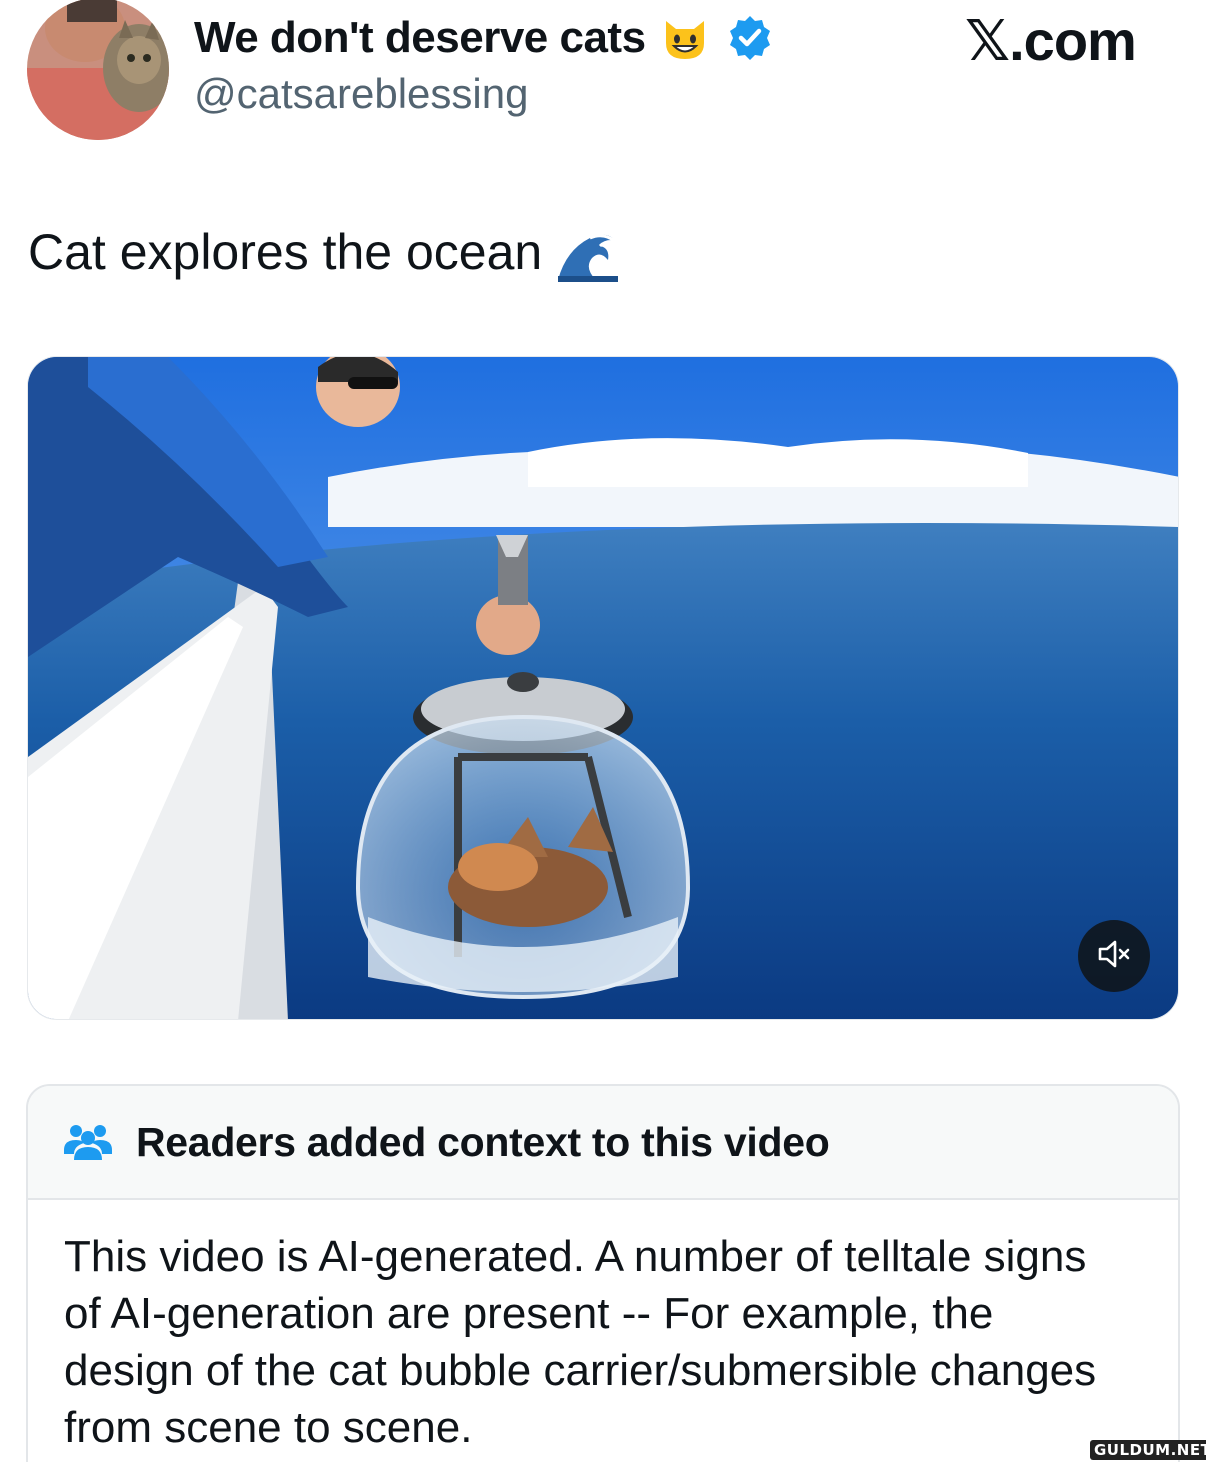 The height and width of the screenshot is (1462, 1206). What do you see at coordinates (285, 252) in the screenshot?
I see `tweet-text: Cat explores the ocean` at bounding box center [285, 252].